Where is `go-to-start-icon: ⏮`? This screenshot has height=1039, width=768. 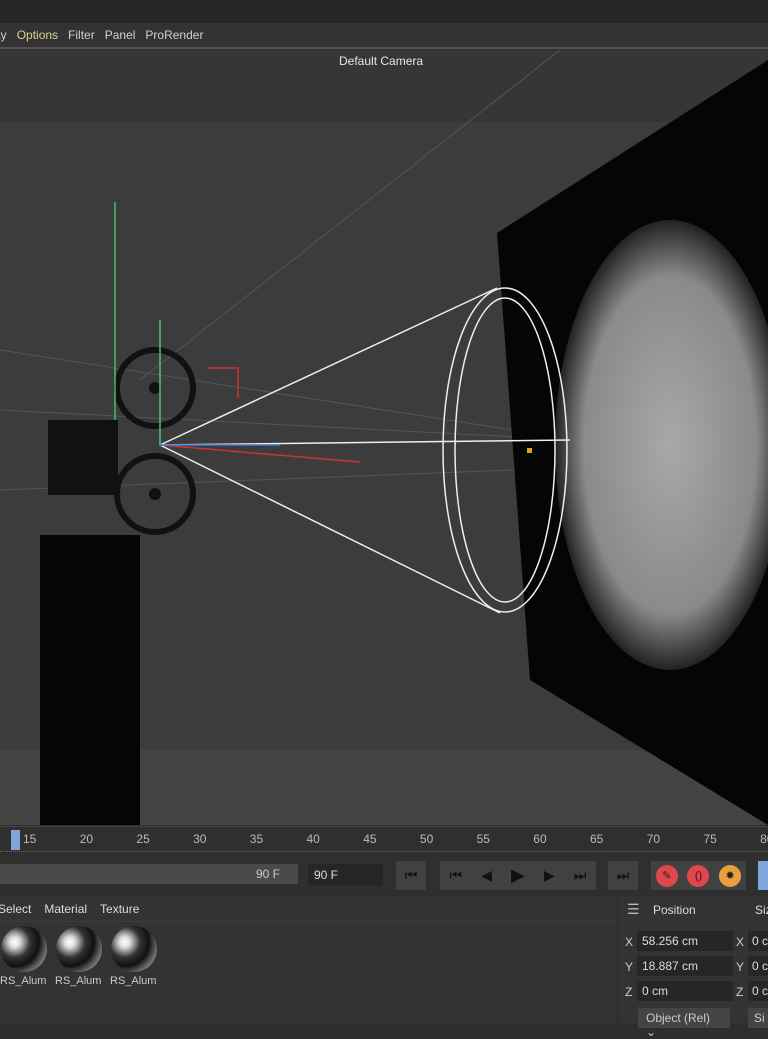
go-to-start-icon: ⏮ is located at coordinates (411, 875).